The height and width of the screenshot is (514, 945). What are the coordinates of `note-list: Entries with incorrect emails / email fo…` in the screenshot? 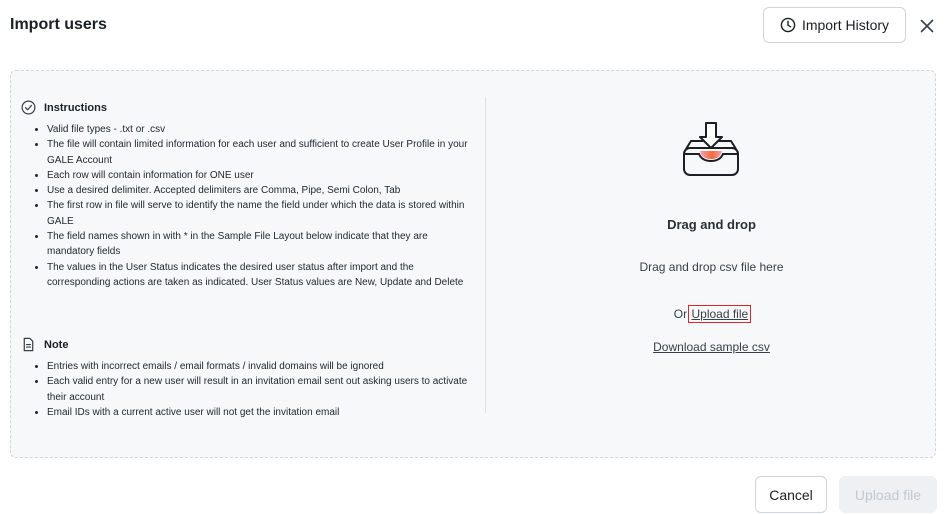 It's located at (253, 389).